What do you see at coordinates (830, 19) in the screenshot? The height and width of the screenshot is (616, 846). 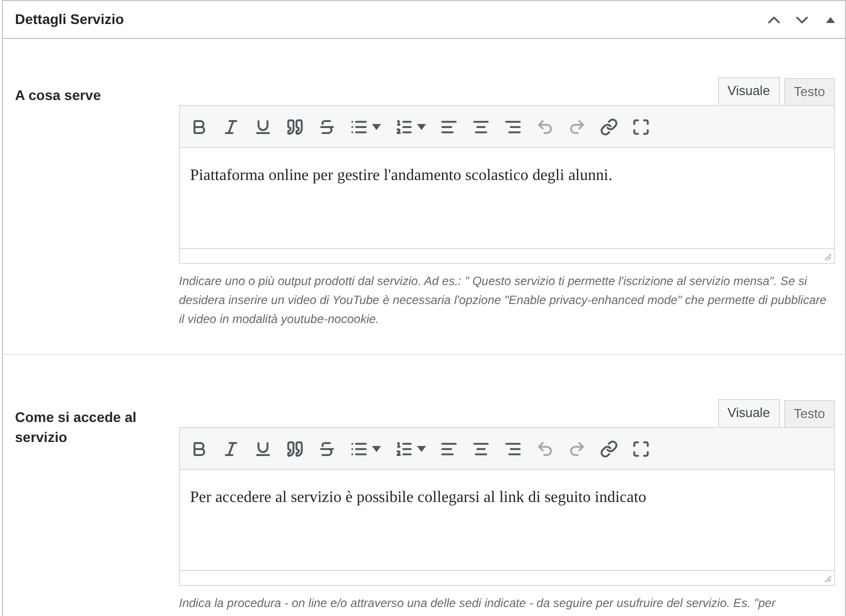 I see `collapse-icon` at bounding box center [830, 19].